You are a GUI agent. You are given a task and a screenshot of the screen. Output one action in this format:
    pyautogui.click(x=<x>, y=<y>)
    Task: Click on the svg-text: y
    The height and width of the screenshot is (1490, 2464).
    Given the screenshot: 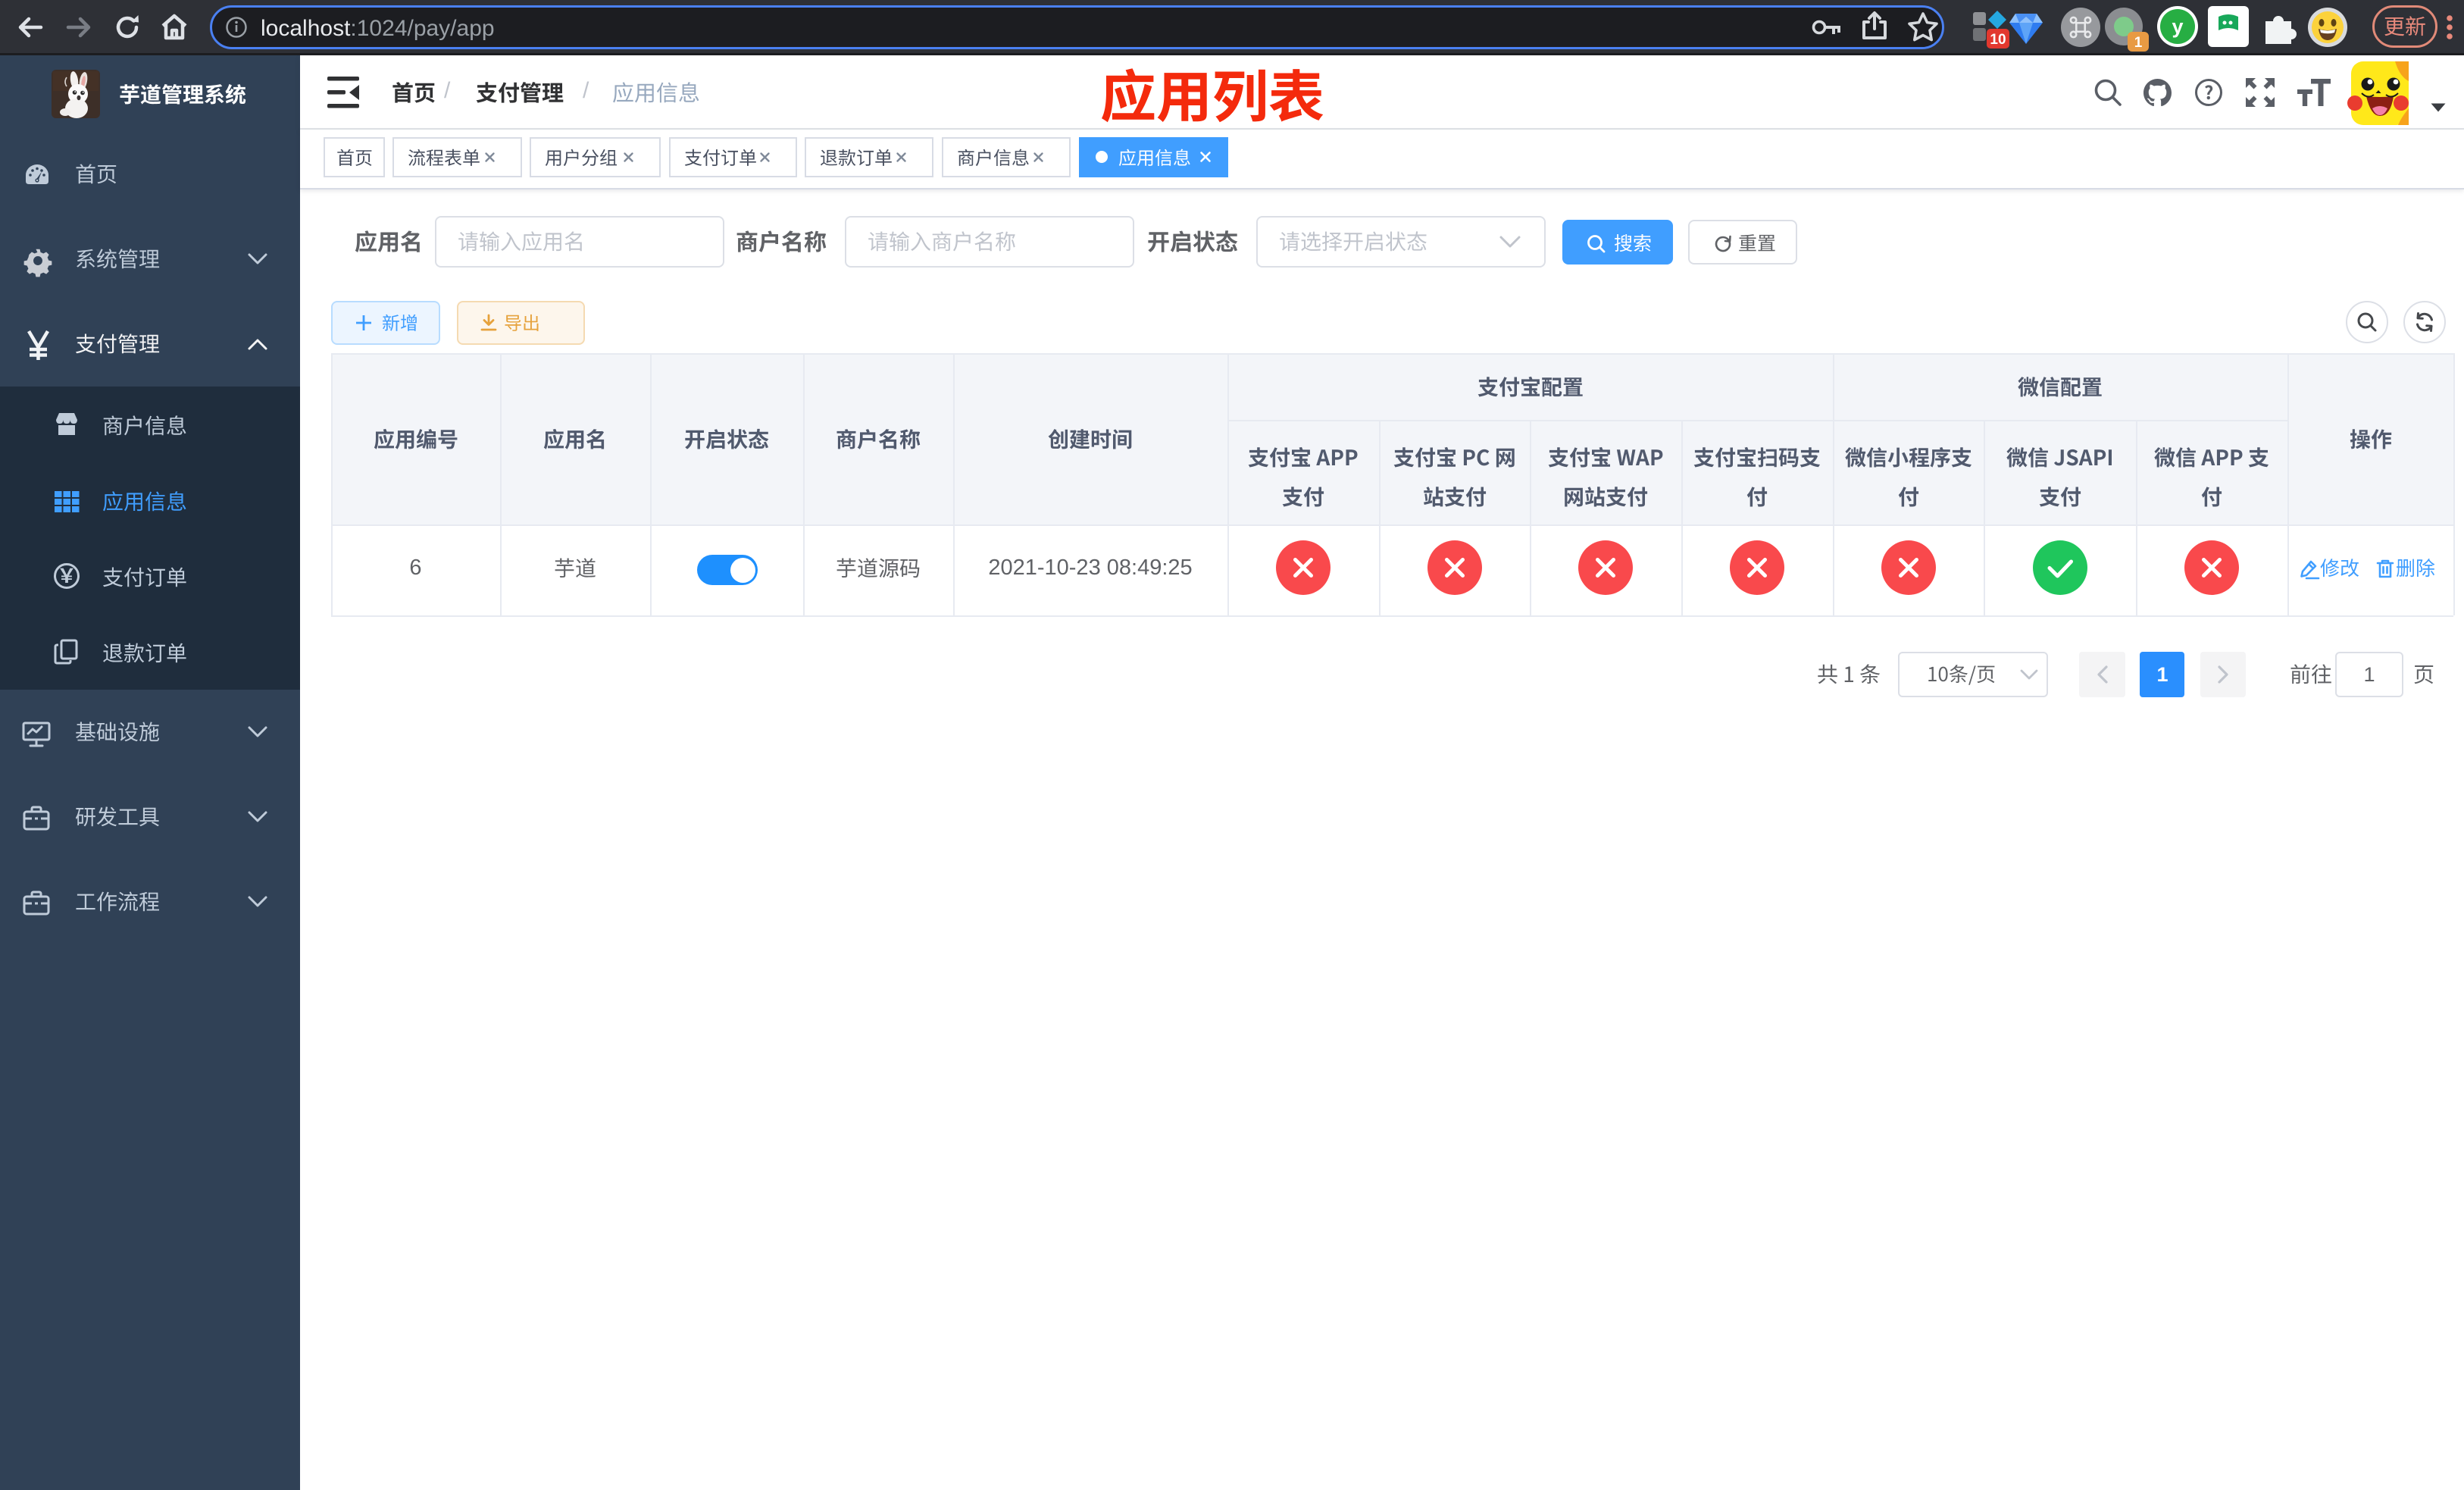 What is the action you would take?
    pyautogui.click(x=2177, y=27)
    